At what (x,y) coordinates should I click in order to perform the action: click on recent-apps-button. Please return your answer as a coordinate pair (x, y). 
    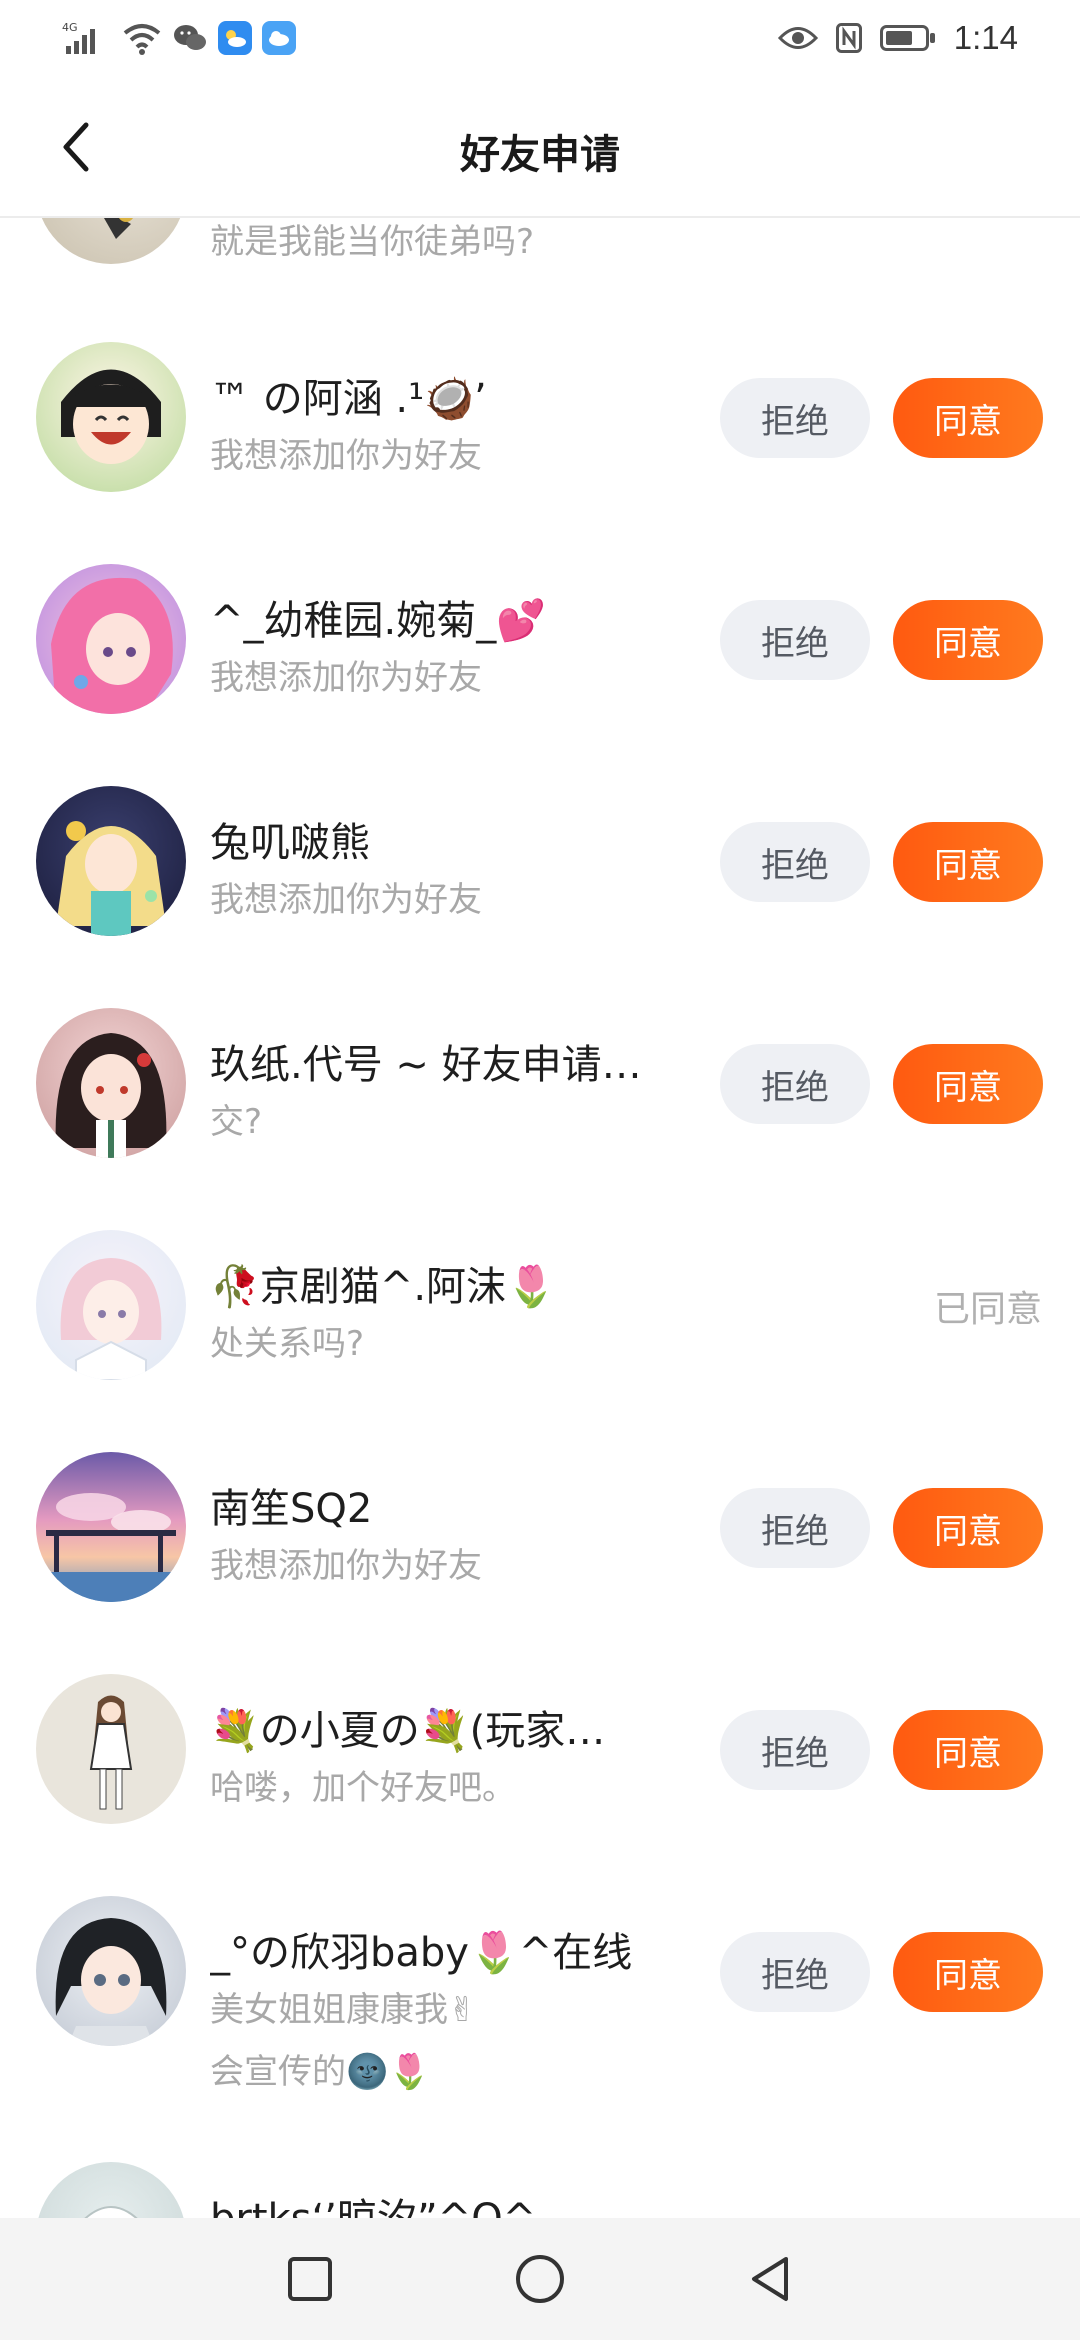
    Looking at the image, I should click on (310, 2279).